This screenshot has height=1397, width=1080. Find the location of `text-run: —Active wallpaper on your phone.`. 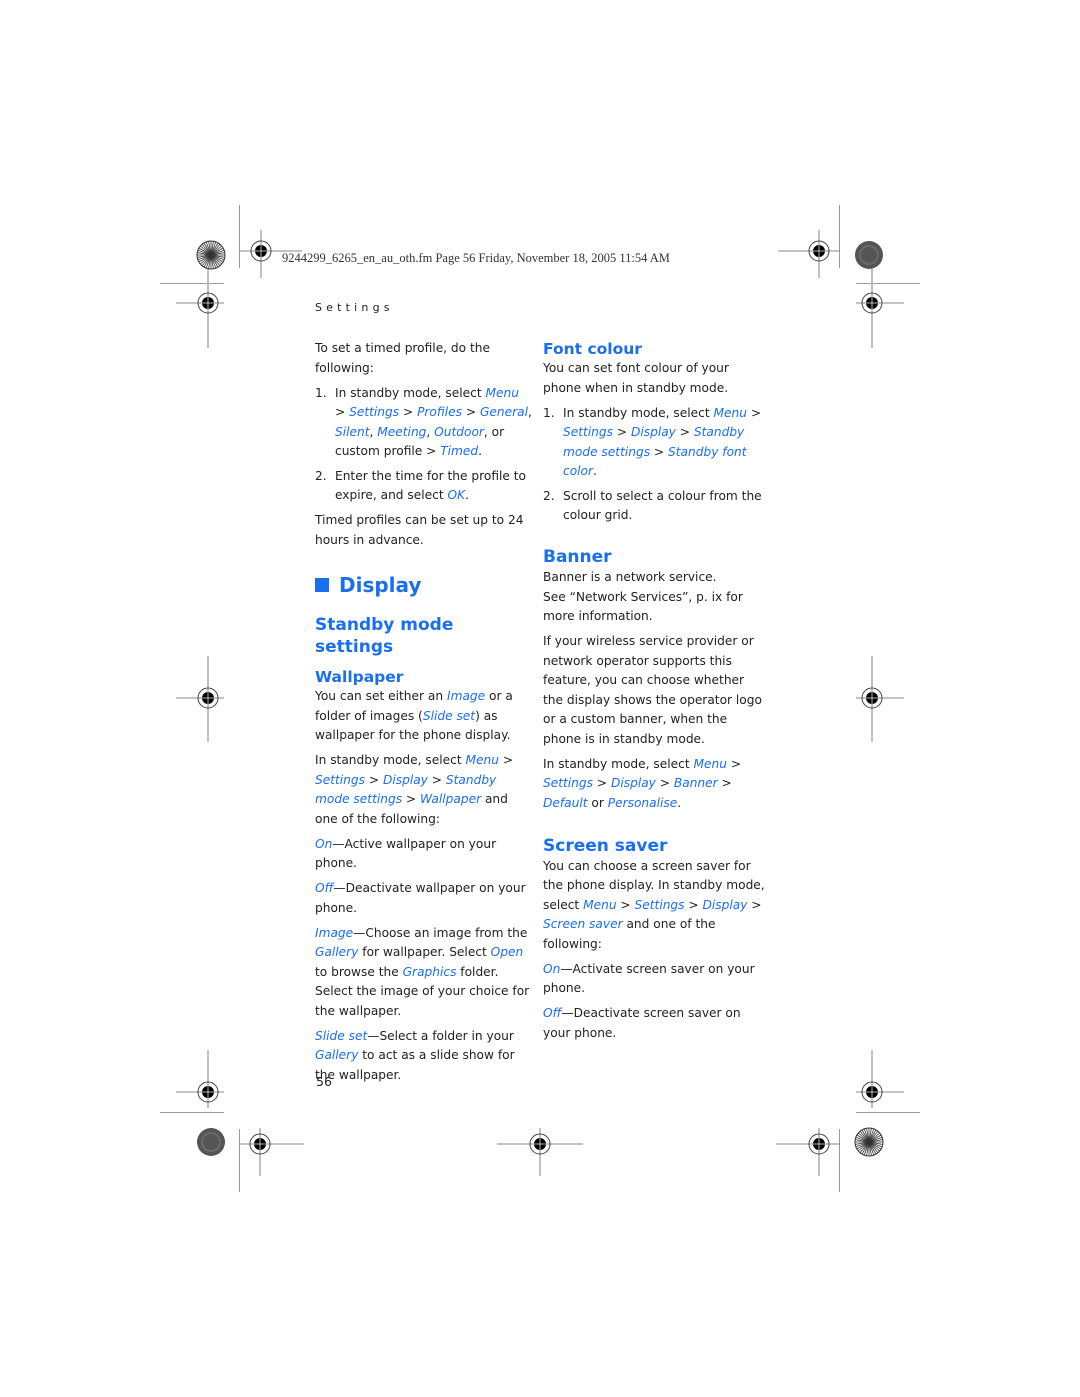

text-run: —Active wallpaper on your phone. is located at coordinates (406, 853).